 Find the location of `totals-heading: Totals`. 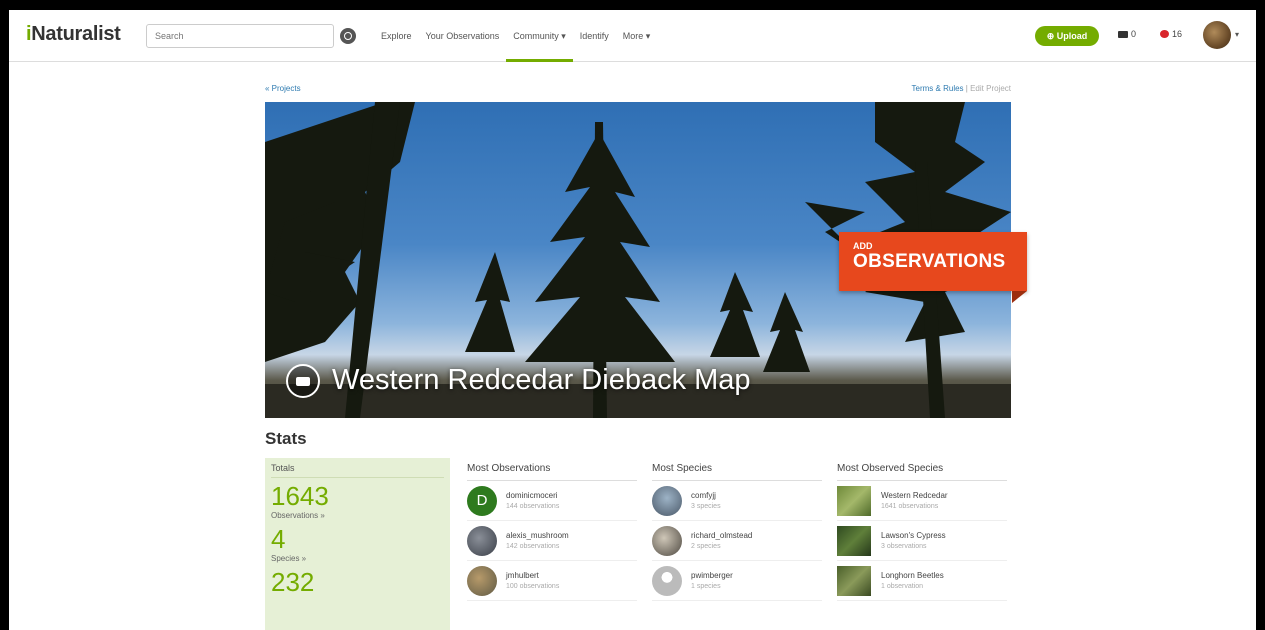

totals-heading: Totals is located at coordinates (357, 470).